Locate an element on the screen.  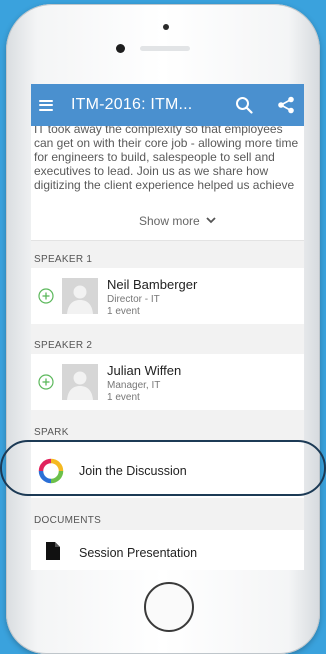
speaker-card-1: Neil Bamberger Director - IT 1 event is located at coordinates (167, 296).